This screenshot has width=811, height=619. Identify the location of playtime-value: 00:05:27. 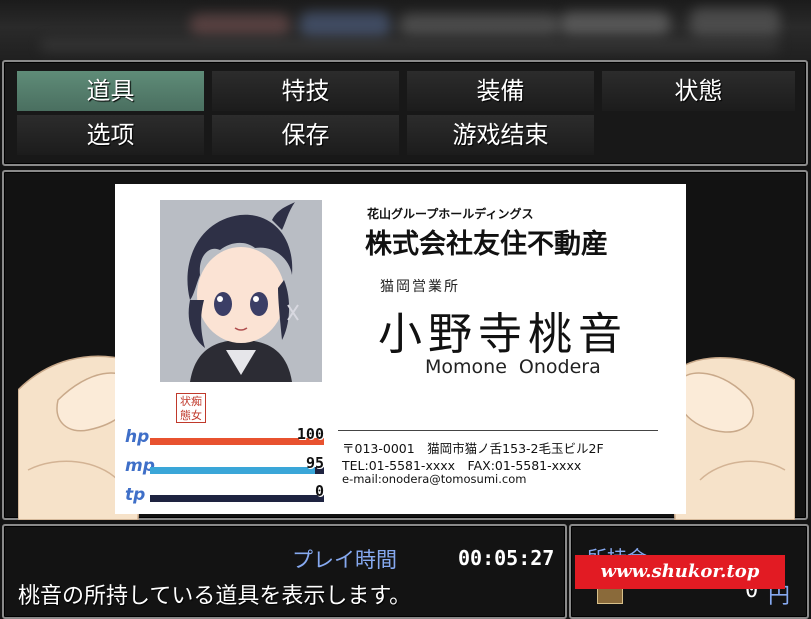
(506, 558).